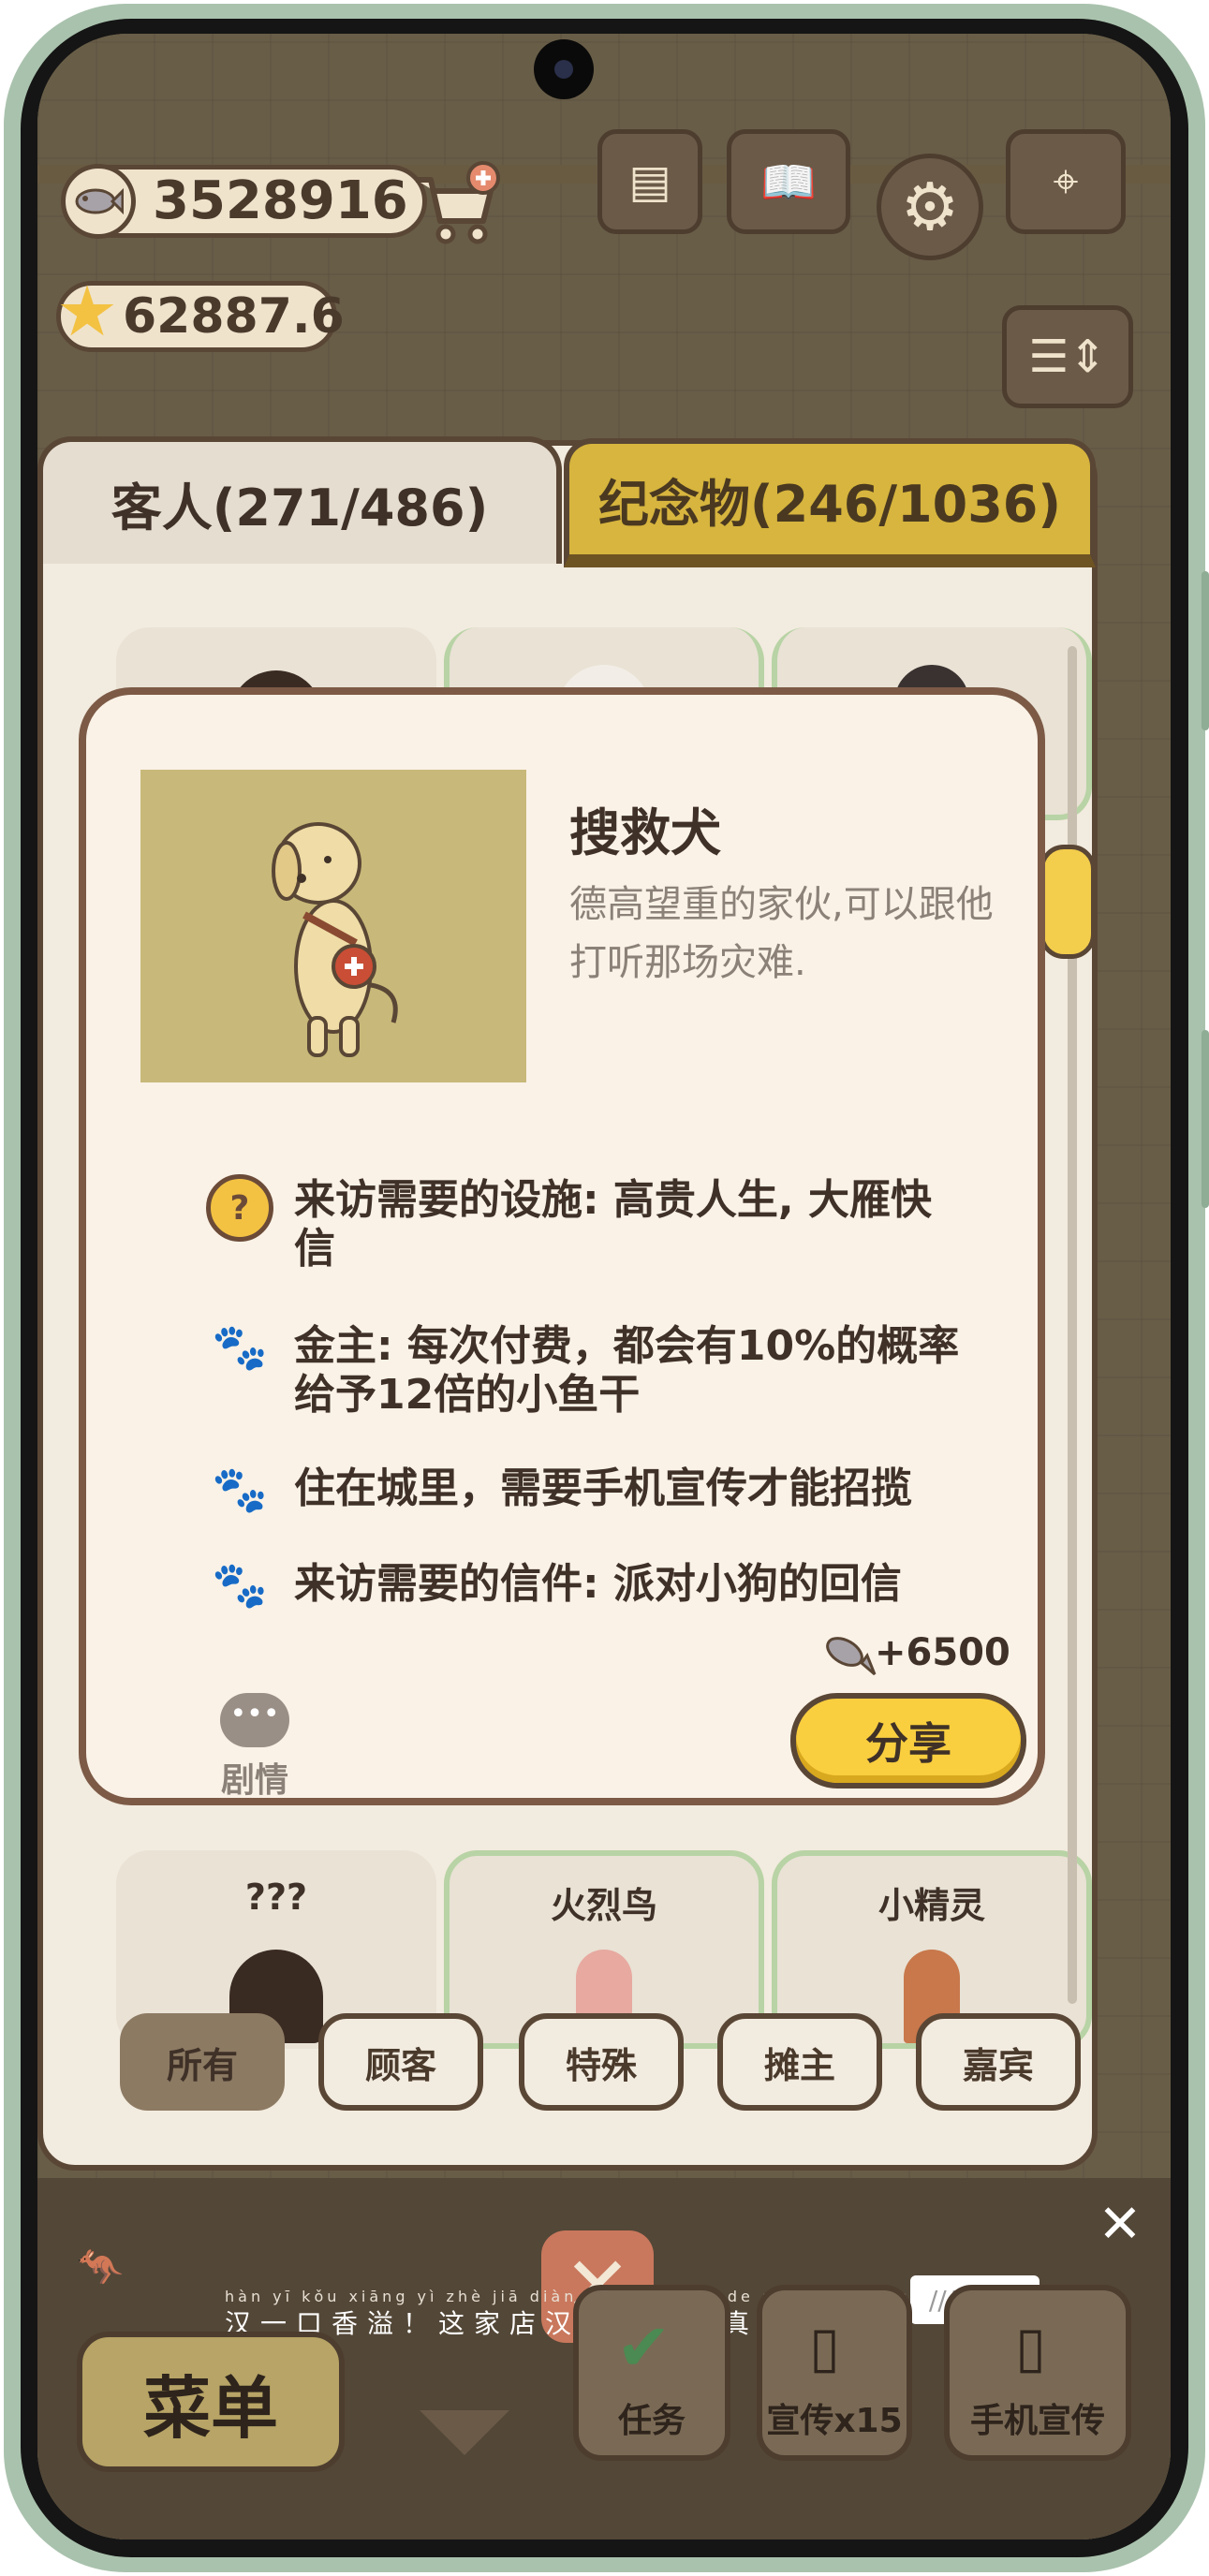 Image resolution: width=1209 pixels, height=2576 pixels. I want to click on menu-button: 菜单, so click(211, 2402).